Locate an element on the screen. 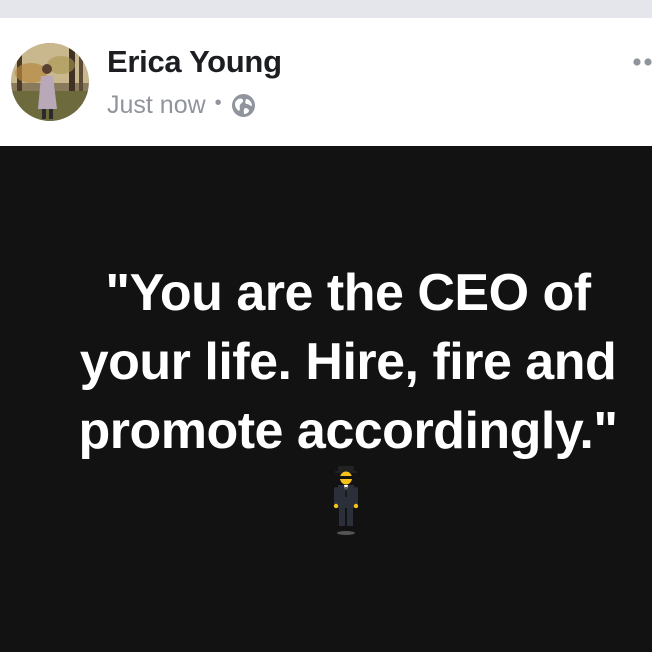 This screenshot has width=652, height=652. avatar is located at coordinates (50, 82).